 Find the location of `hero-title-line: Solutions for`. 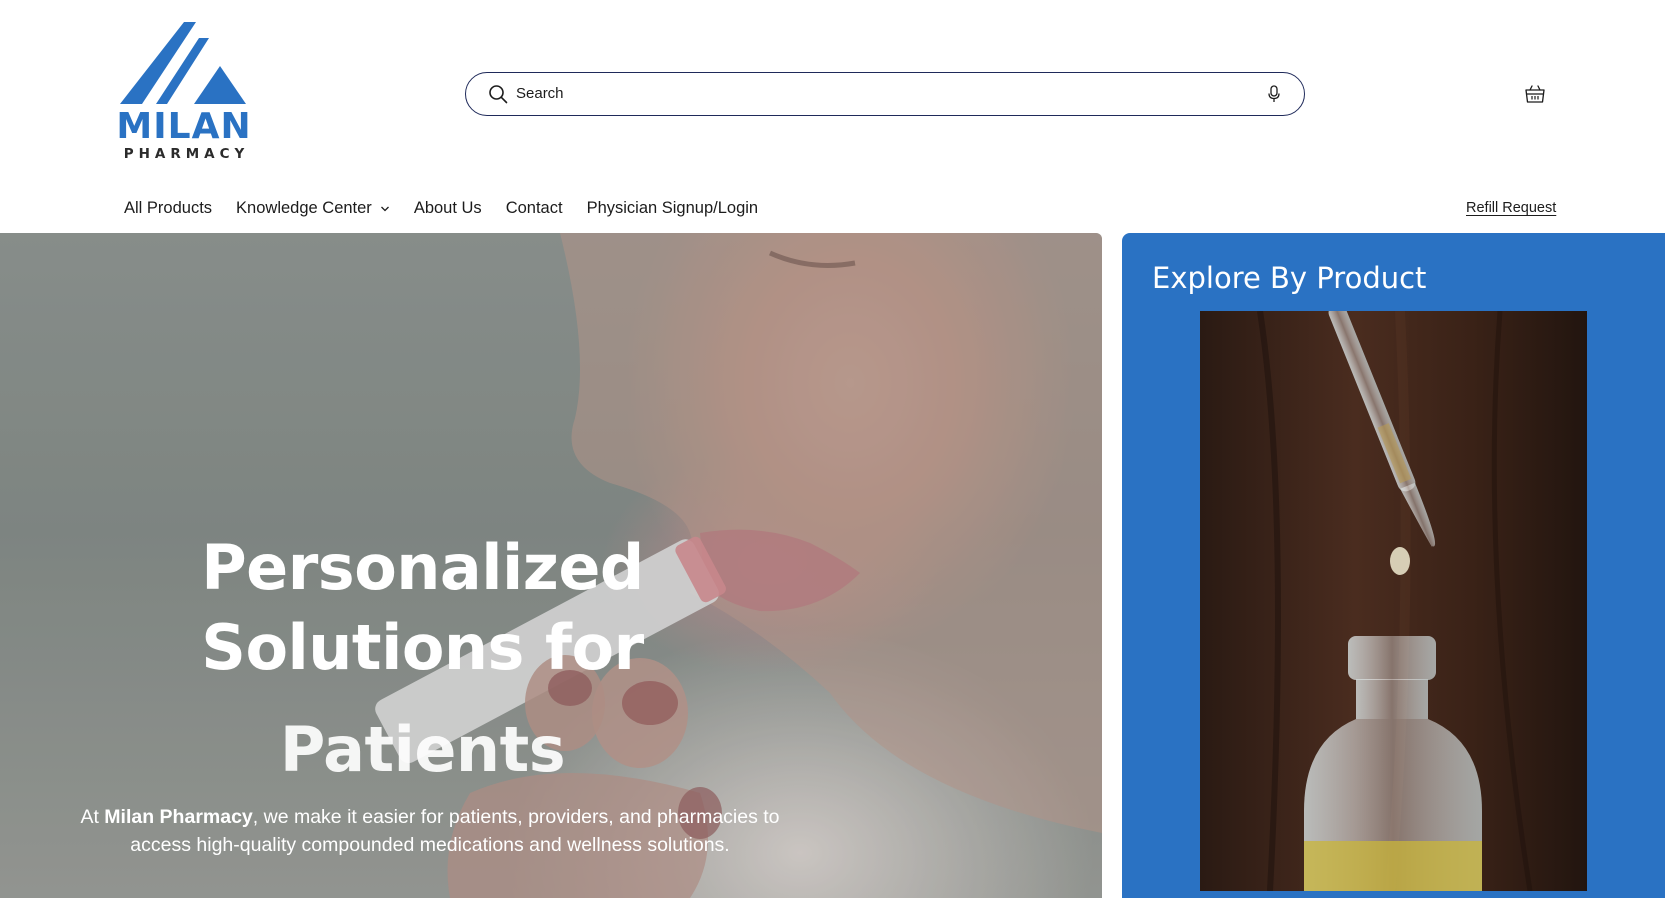

hero-title-line: Solutions for is located at coordinates (422, 647).